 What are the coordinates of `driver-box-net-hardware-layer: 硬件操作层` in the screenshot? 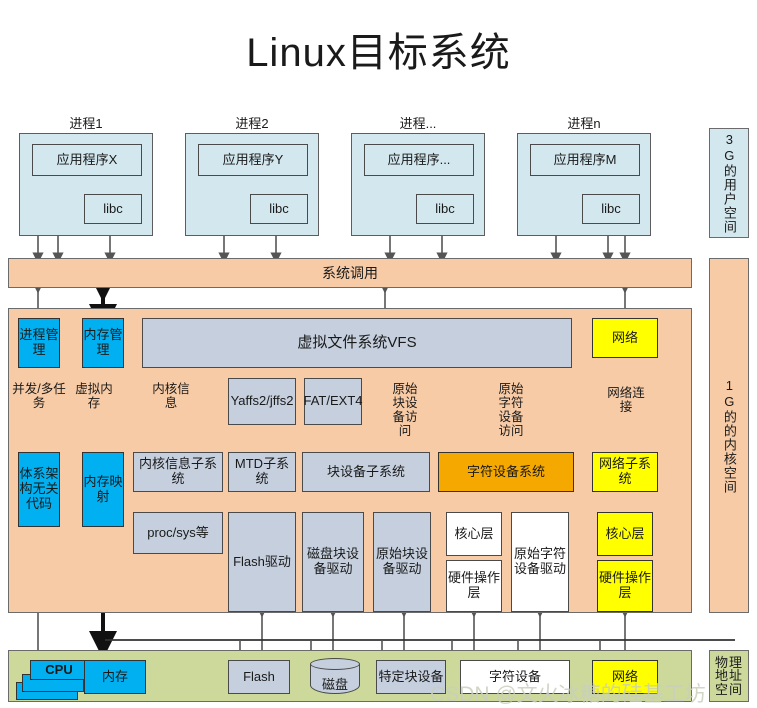 It's located at (625, 586).